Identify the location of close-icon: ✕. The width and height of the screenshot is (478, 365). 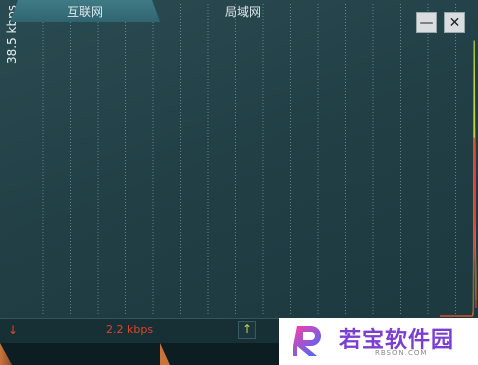
(454, 22).